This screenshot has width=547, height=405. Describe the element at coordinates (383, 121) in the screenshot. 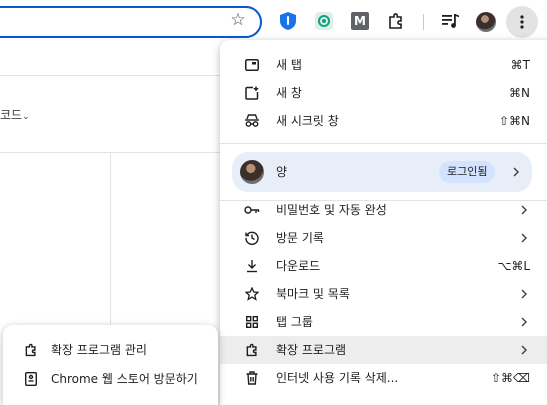

I see `menu-item-new-incognito: 새 시크릿 창 ⇧⌘N` at that location.